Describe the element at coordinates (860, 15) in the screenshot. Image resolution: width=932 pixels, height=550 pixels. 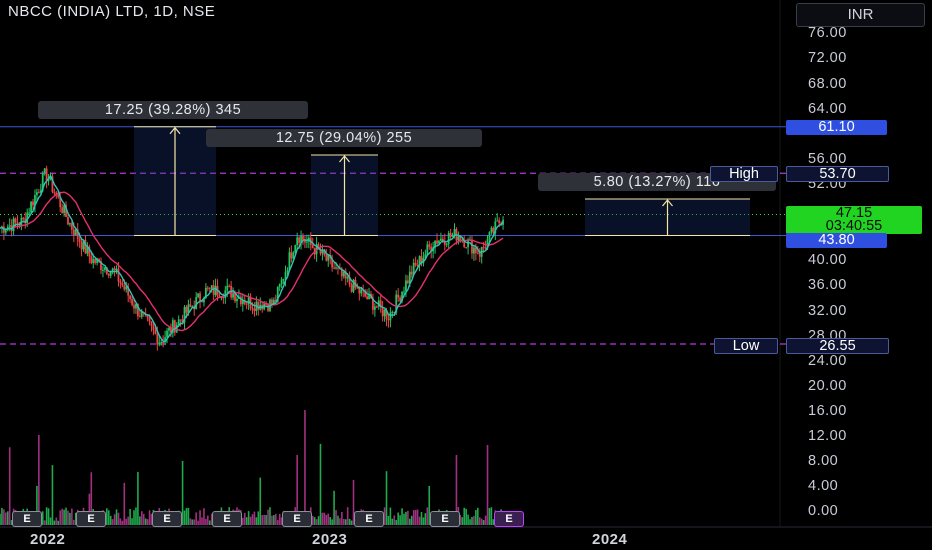
I see `currency-selector: INR` at that location.